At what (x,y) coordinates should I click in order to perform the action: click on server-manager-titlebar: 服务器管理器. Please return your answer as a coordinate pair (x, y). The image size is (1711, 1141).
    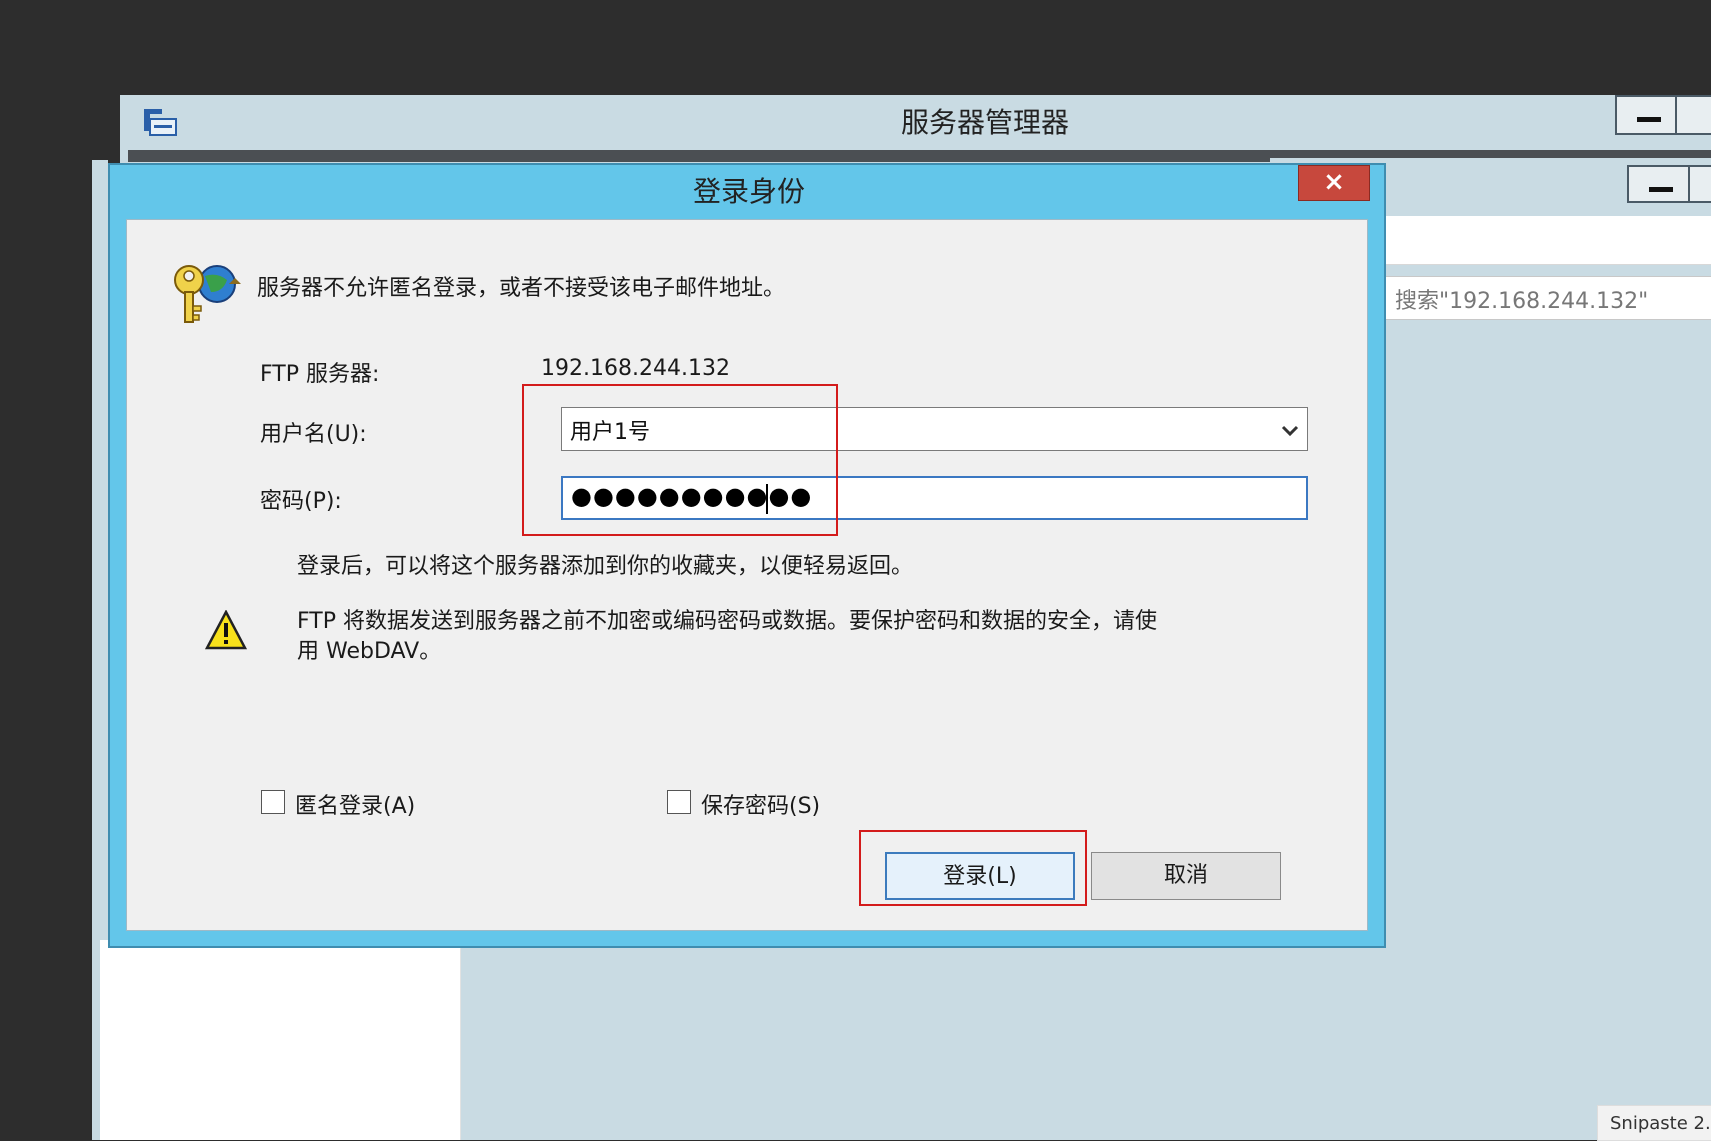
    Looking at the image, I should click on (915, 122).